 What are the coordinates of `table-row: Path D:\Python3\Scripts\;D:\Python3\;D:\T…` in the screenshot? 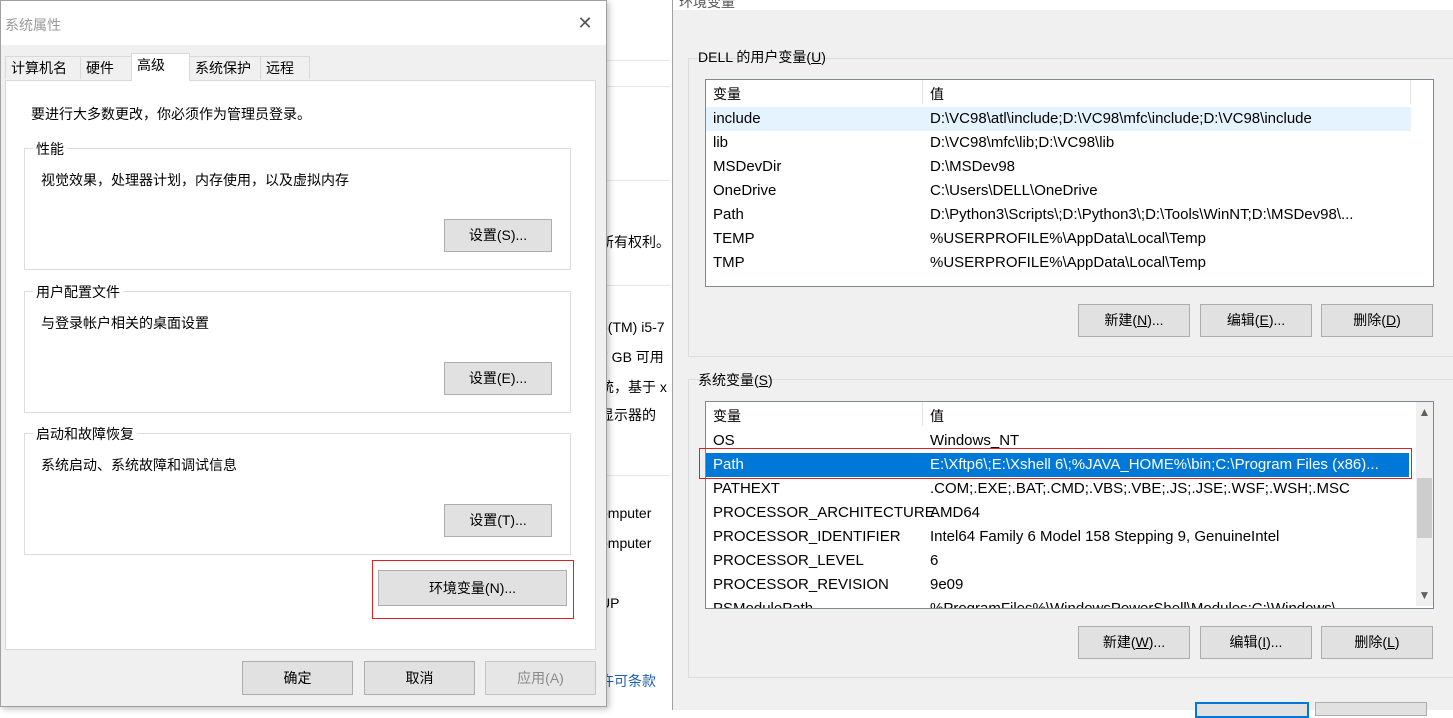 It's located at (1069, 215).